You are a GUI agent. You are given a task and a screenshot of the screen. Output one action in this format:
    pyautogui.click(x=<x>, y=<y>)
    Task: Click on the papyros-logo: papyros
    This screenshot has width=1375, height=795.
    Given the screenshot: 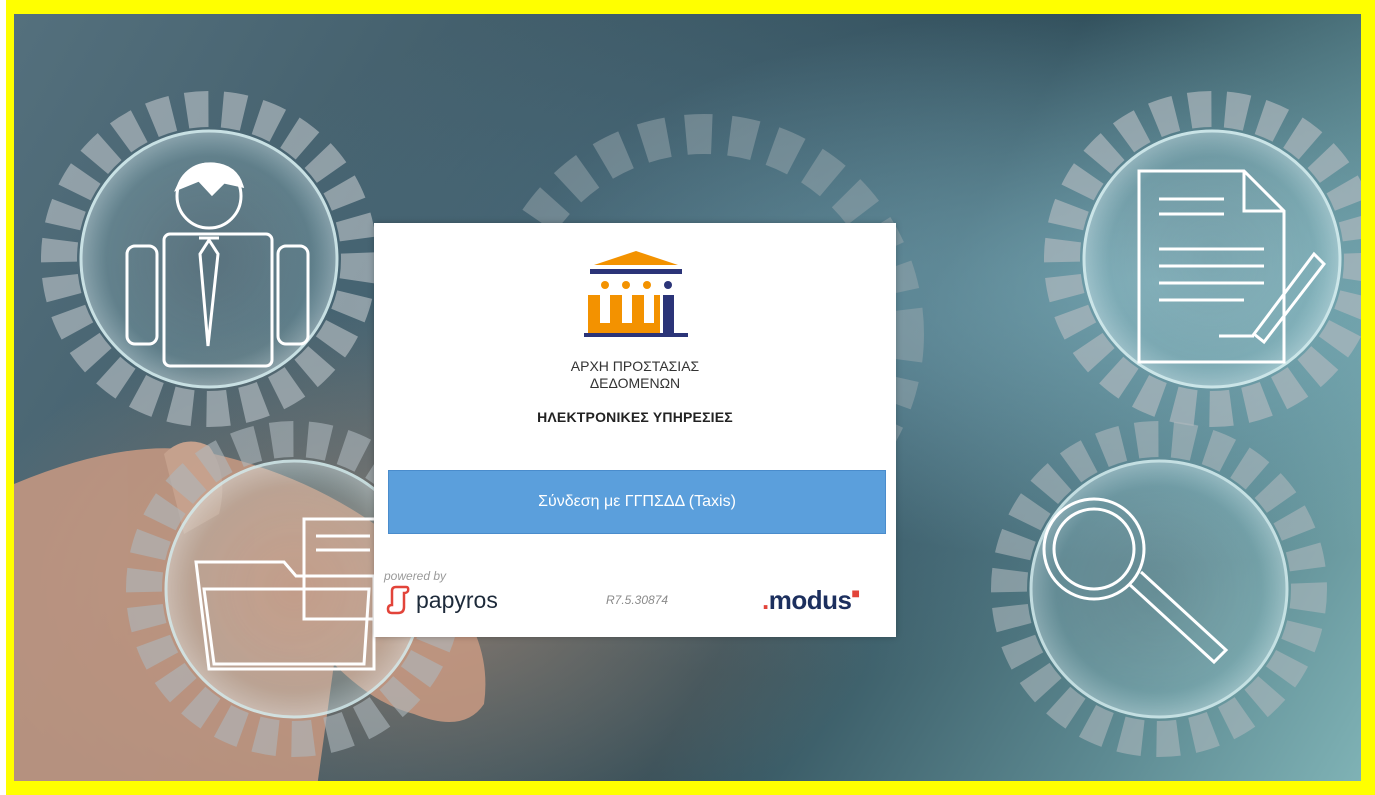 What is the action you would take?
    pyautogui.click(x=442, y=600)
    